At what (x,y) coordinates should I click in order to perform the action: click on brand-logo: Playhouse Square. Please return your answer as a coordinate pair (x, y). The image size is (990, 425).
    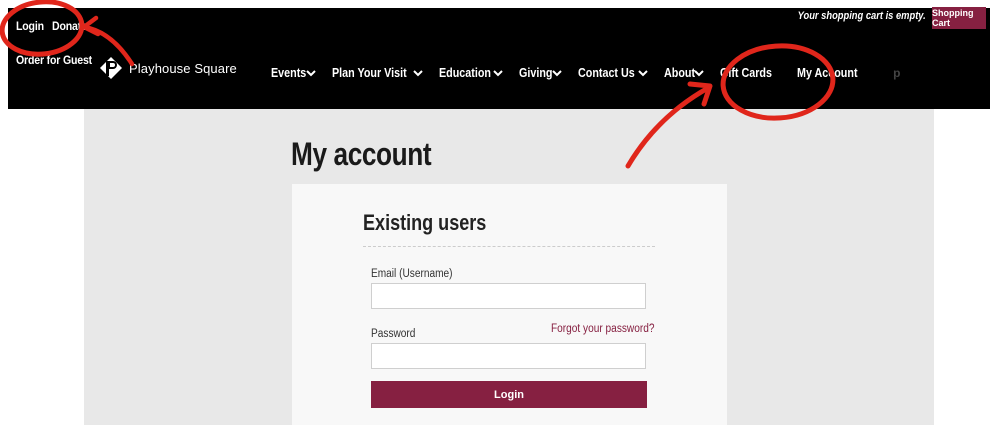
    Looking at the image, I should click on (167, 68).